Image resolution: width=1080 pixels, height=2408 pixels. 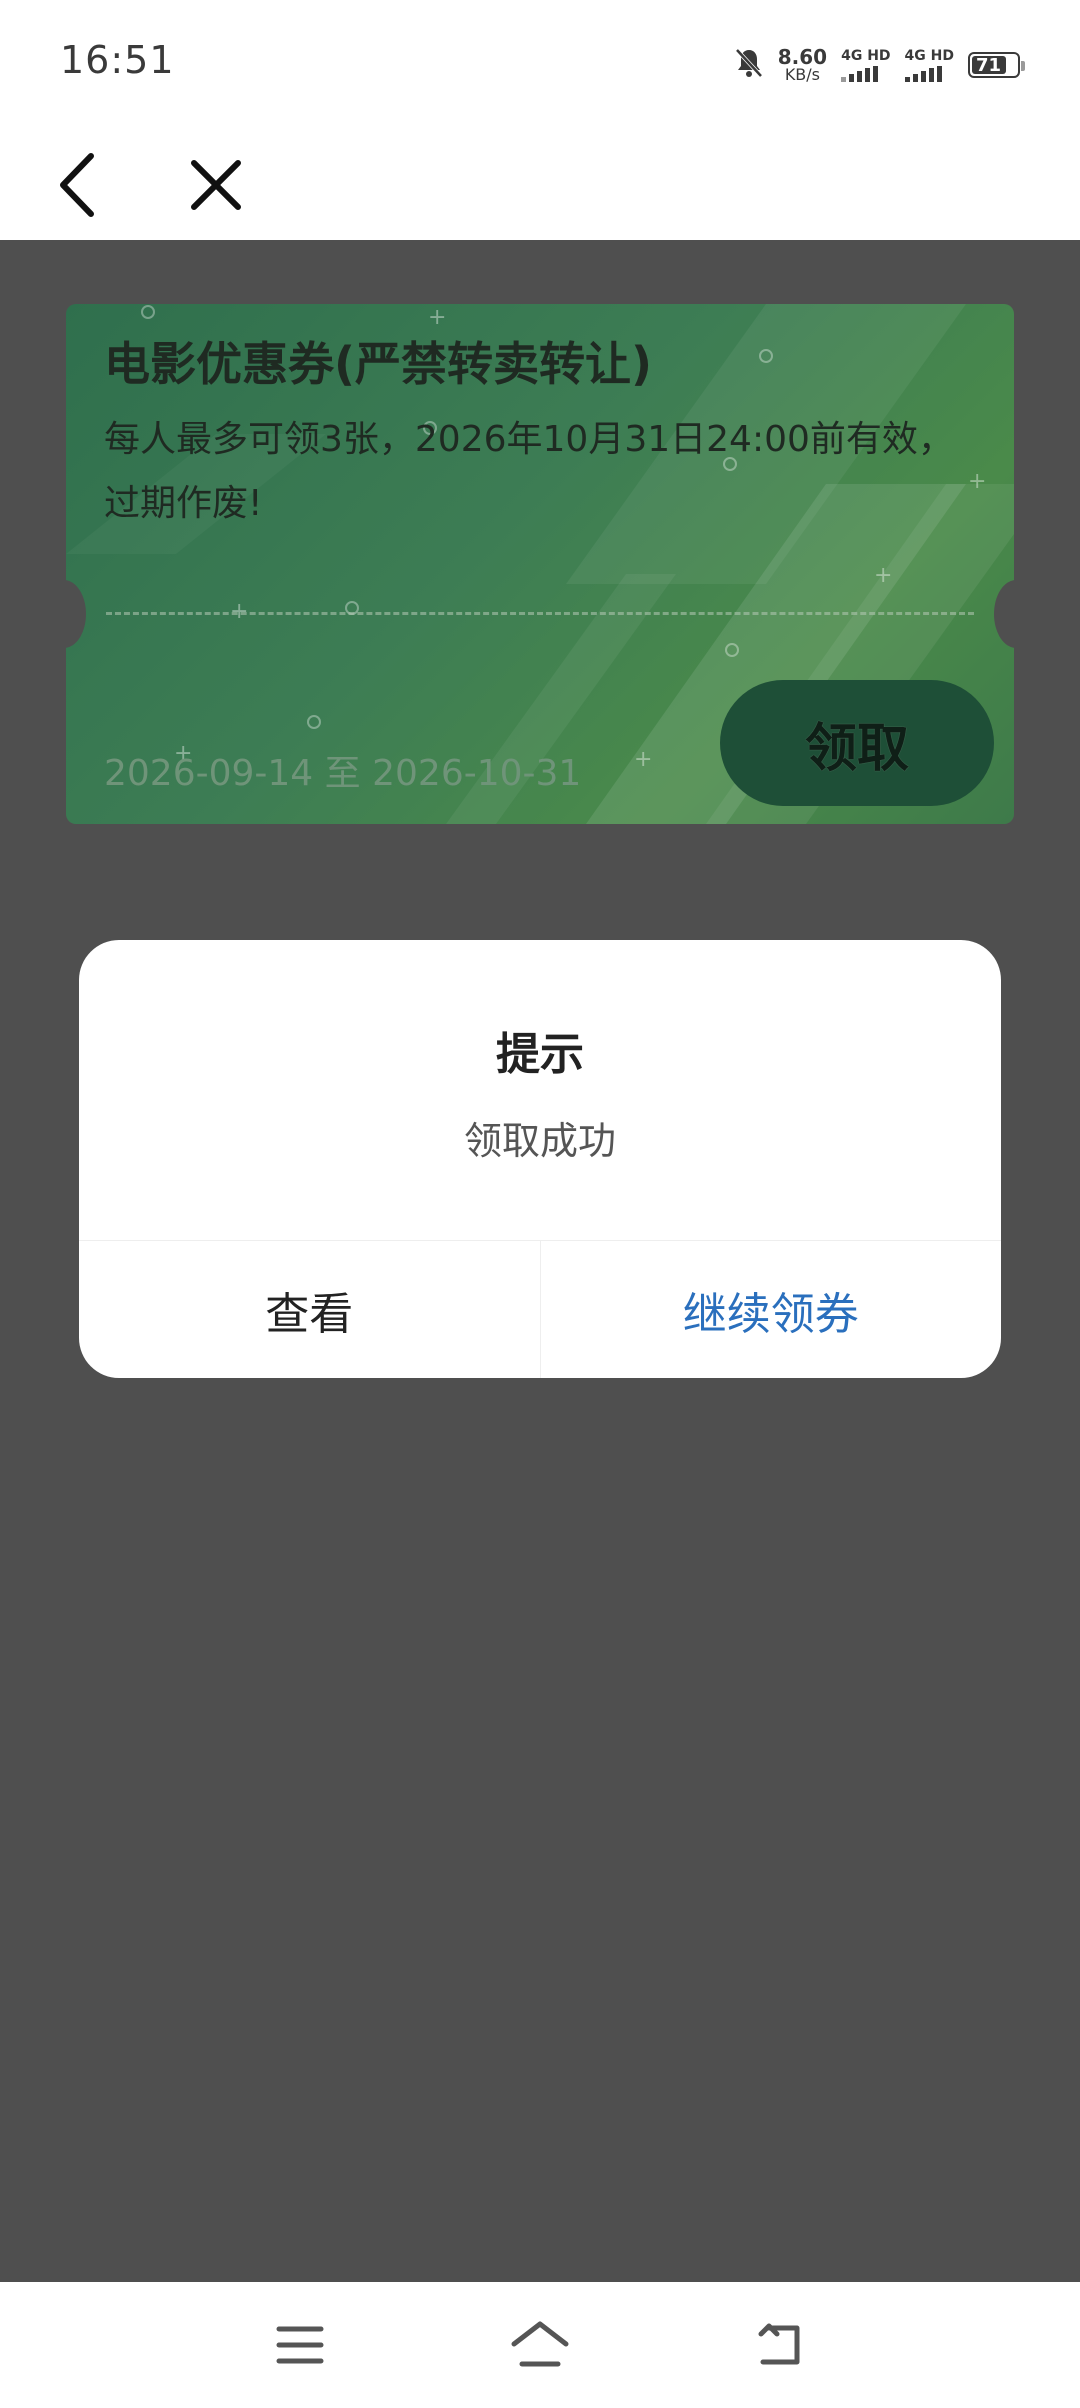 I want to click on battery-icon: 71, so click(x=996, y=65).